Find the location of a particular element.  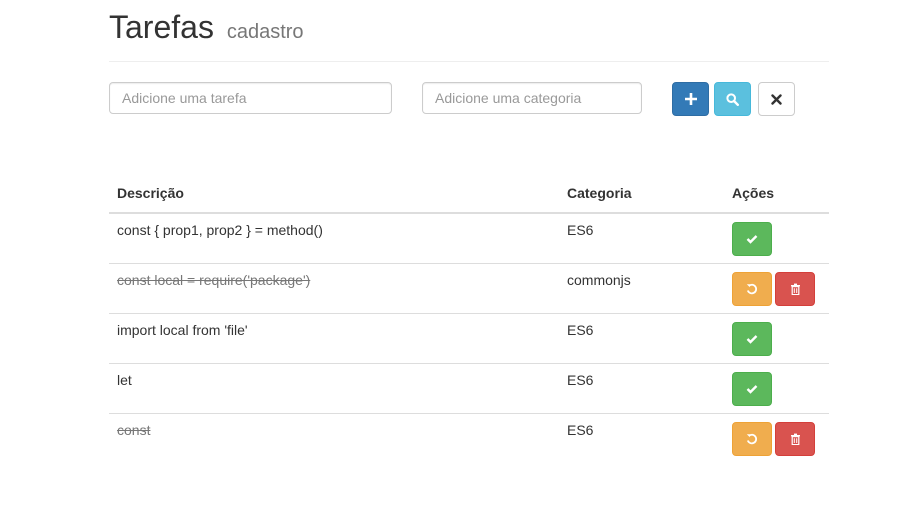

search-button is located at coordinates (732, 99).